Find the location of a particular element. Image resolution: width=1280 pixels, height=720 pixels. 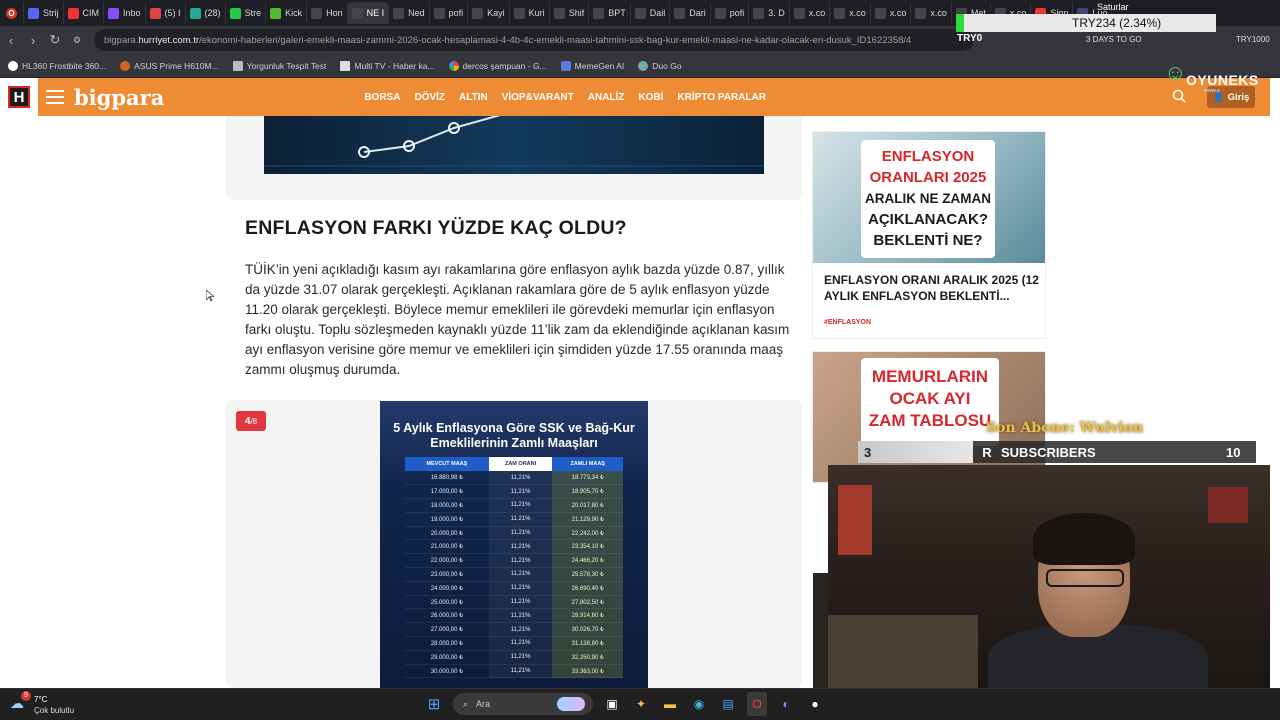

bookmark-item: MemeGen AI is located at coordinates (592, 65).